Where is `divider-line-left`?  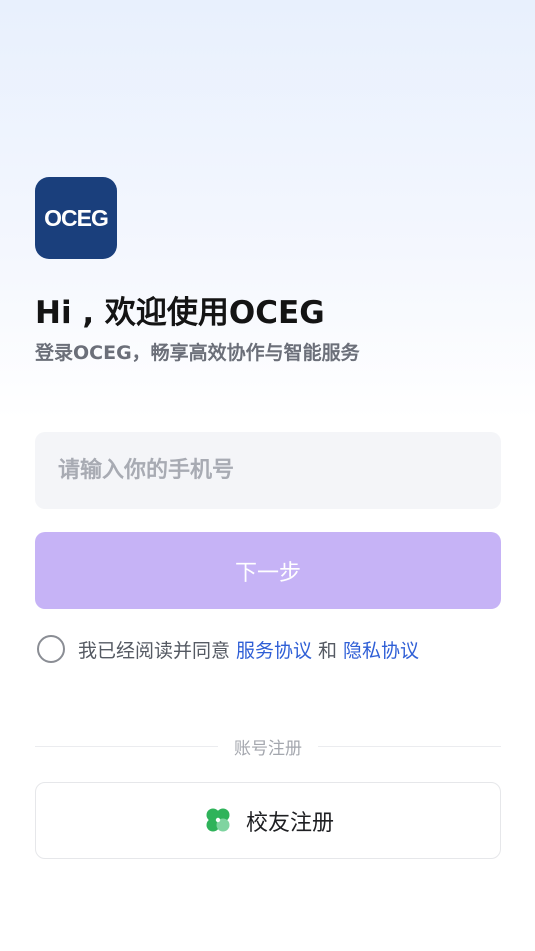 divider-line-left is located at coordinates (126, 746).